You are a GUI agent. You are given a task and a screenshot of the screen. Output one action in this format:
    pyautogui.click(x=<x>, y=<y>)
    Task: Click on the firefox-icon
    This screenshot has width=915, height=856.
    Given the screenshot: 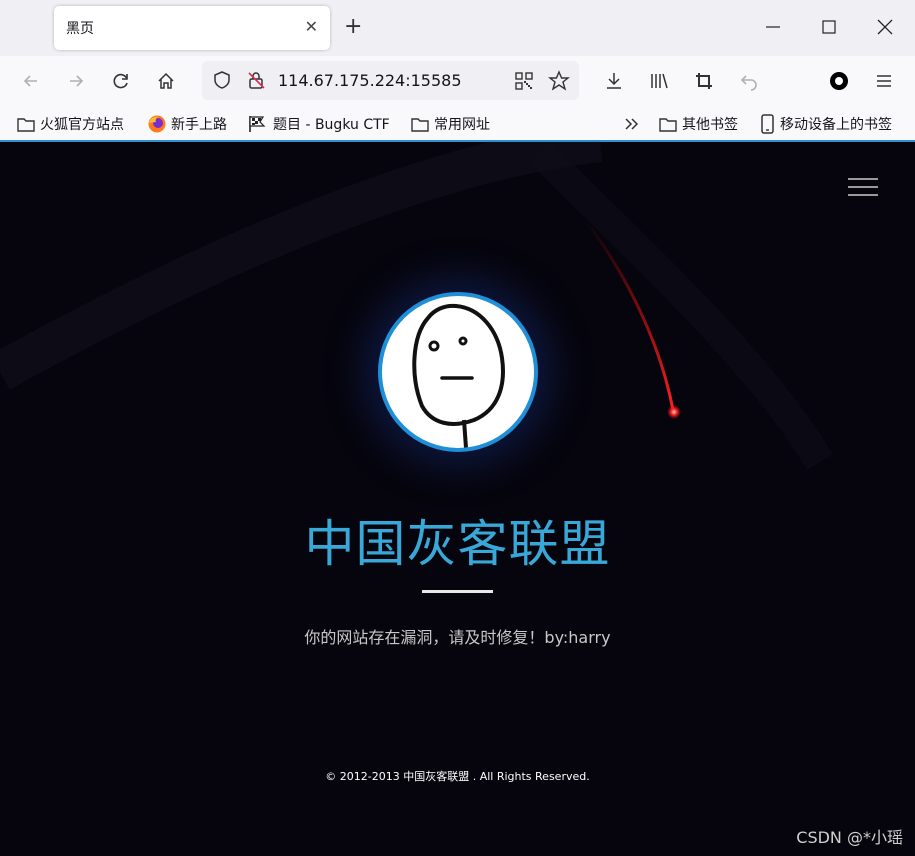 What is the action you would take?
    pyautogui.click(x=157, y=124)
    